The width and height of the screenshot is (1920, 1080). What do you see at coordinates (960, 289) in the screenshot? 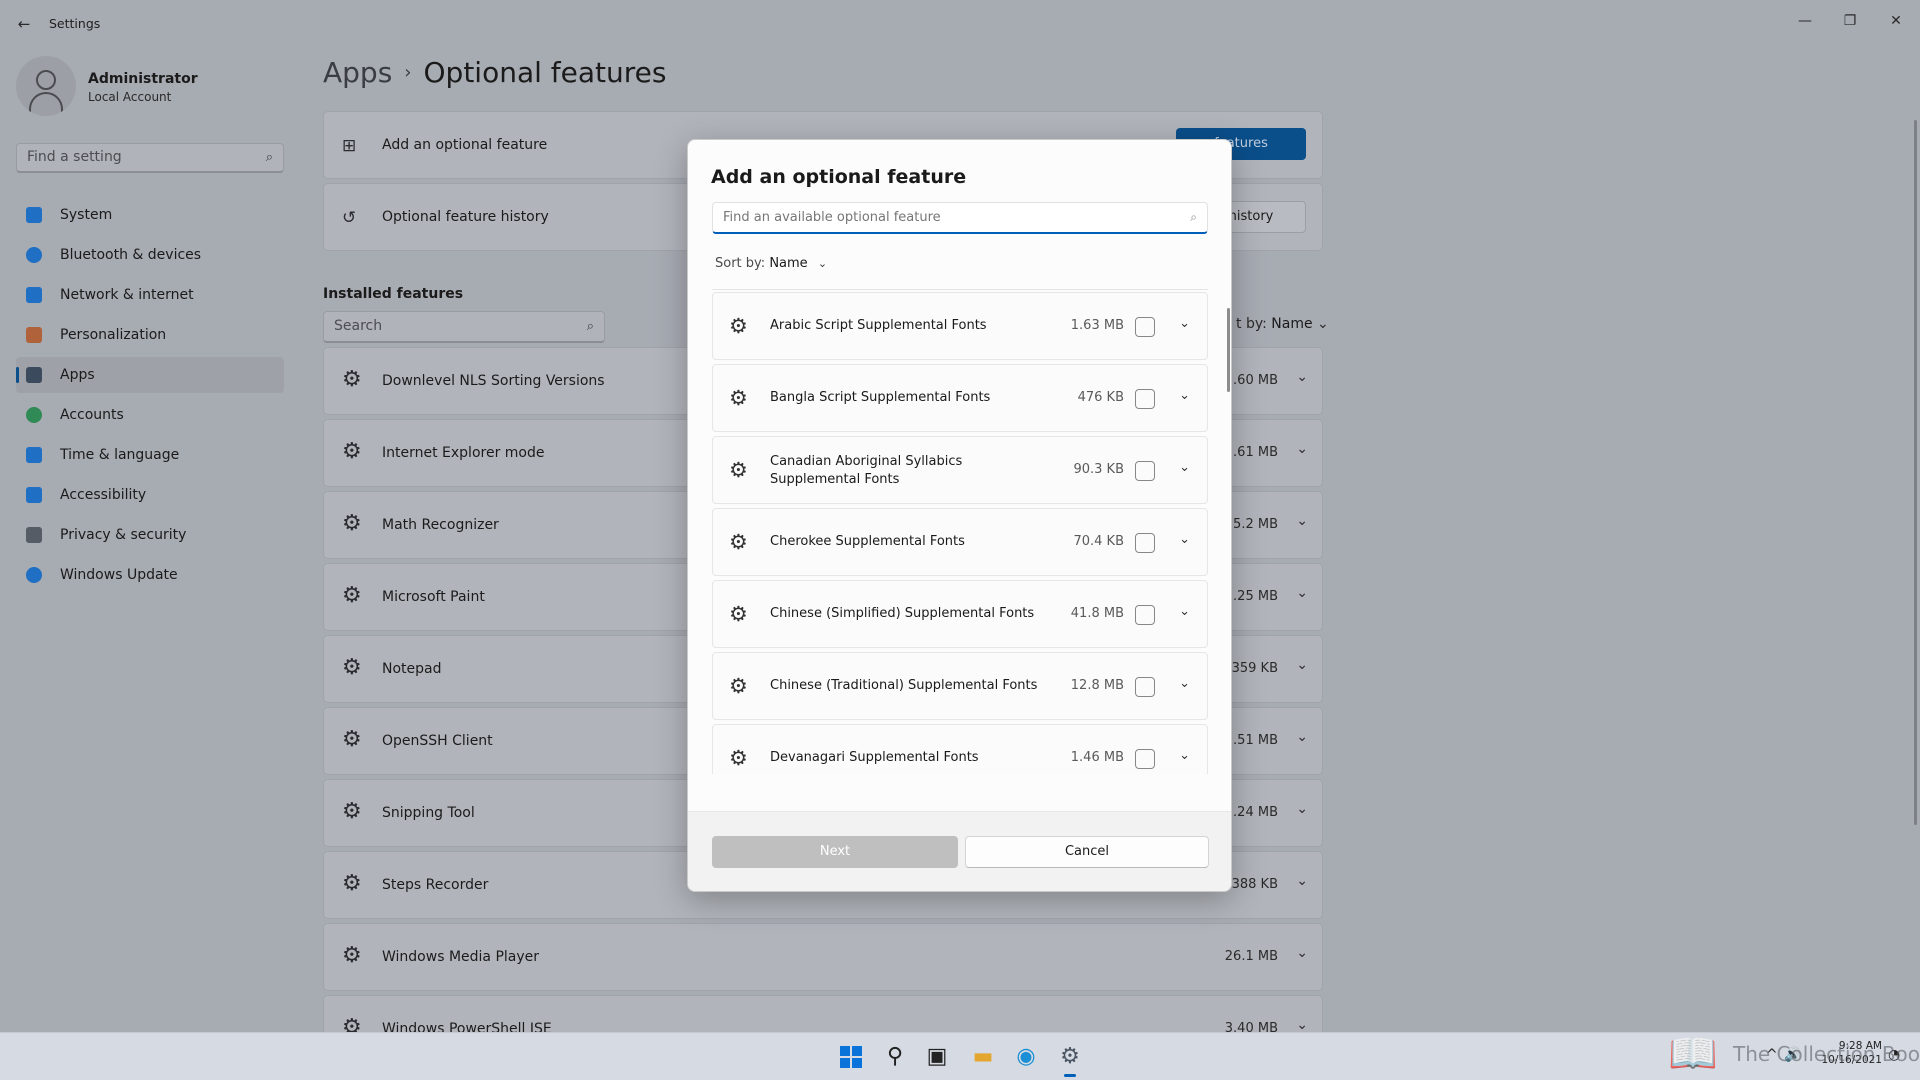
I see `divider` at bounding box center [960, 289].